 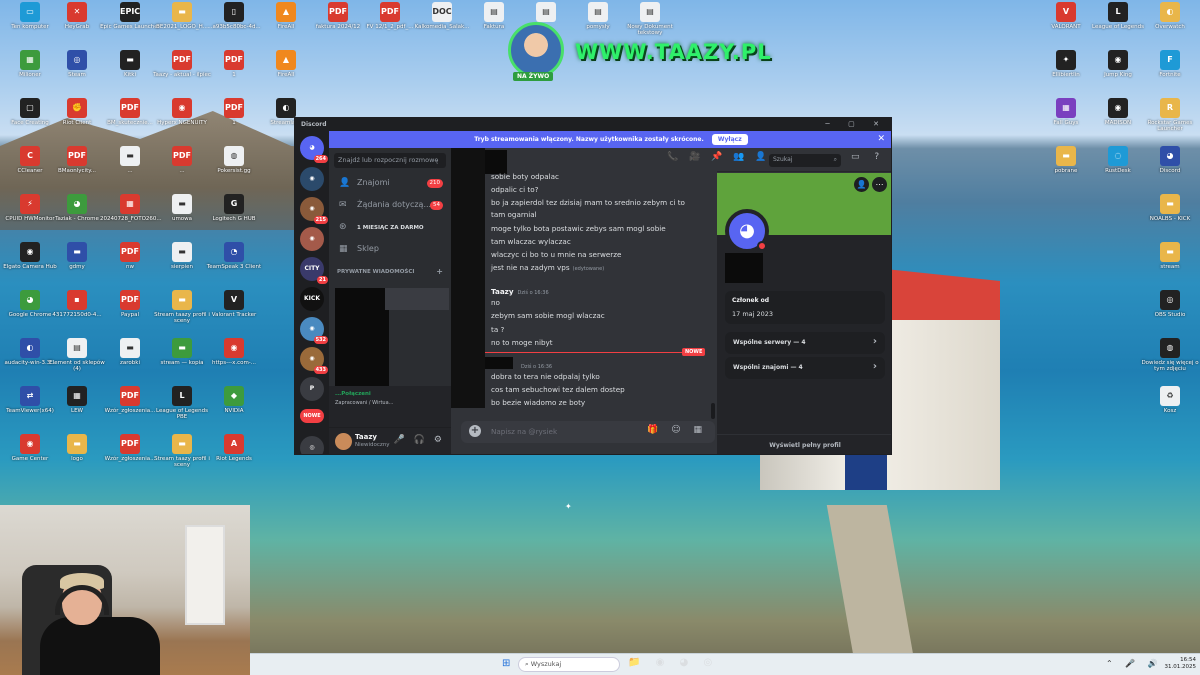 What do you see at coordinates (390, 228) in the screenshot?
I see `dm-nav-item: ⊛ 1 MIESIĄC ZA DARMO` at bounding box center [390, 228].